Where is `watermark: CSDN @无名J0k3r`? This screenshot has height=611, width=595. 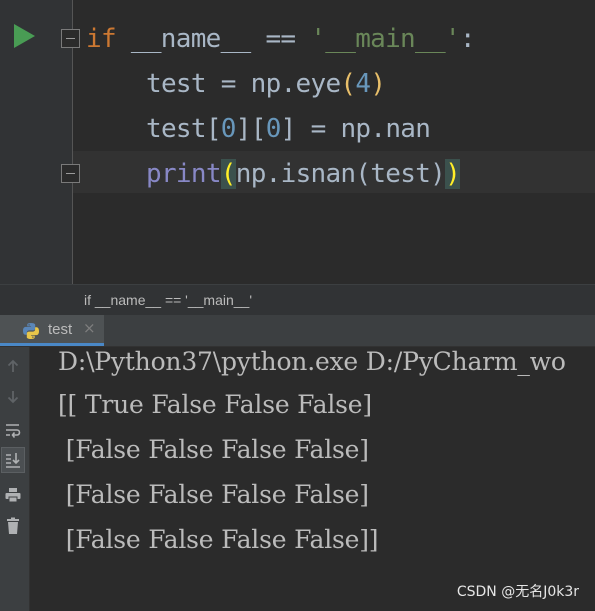 watermark: CSDN @无名J0k3r is located at coordinates (517, 592).